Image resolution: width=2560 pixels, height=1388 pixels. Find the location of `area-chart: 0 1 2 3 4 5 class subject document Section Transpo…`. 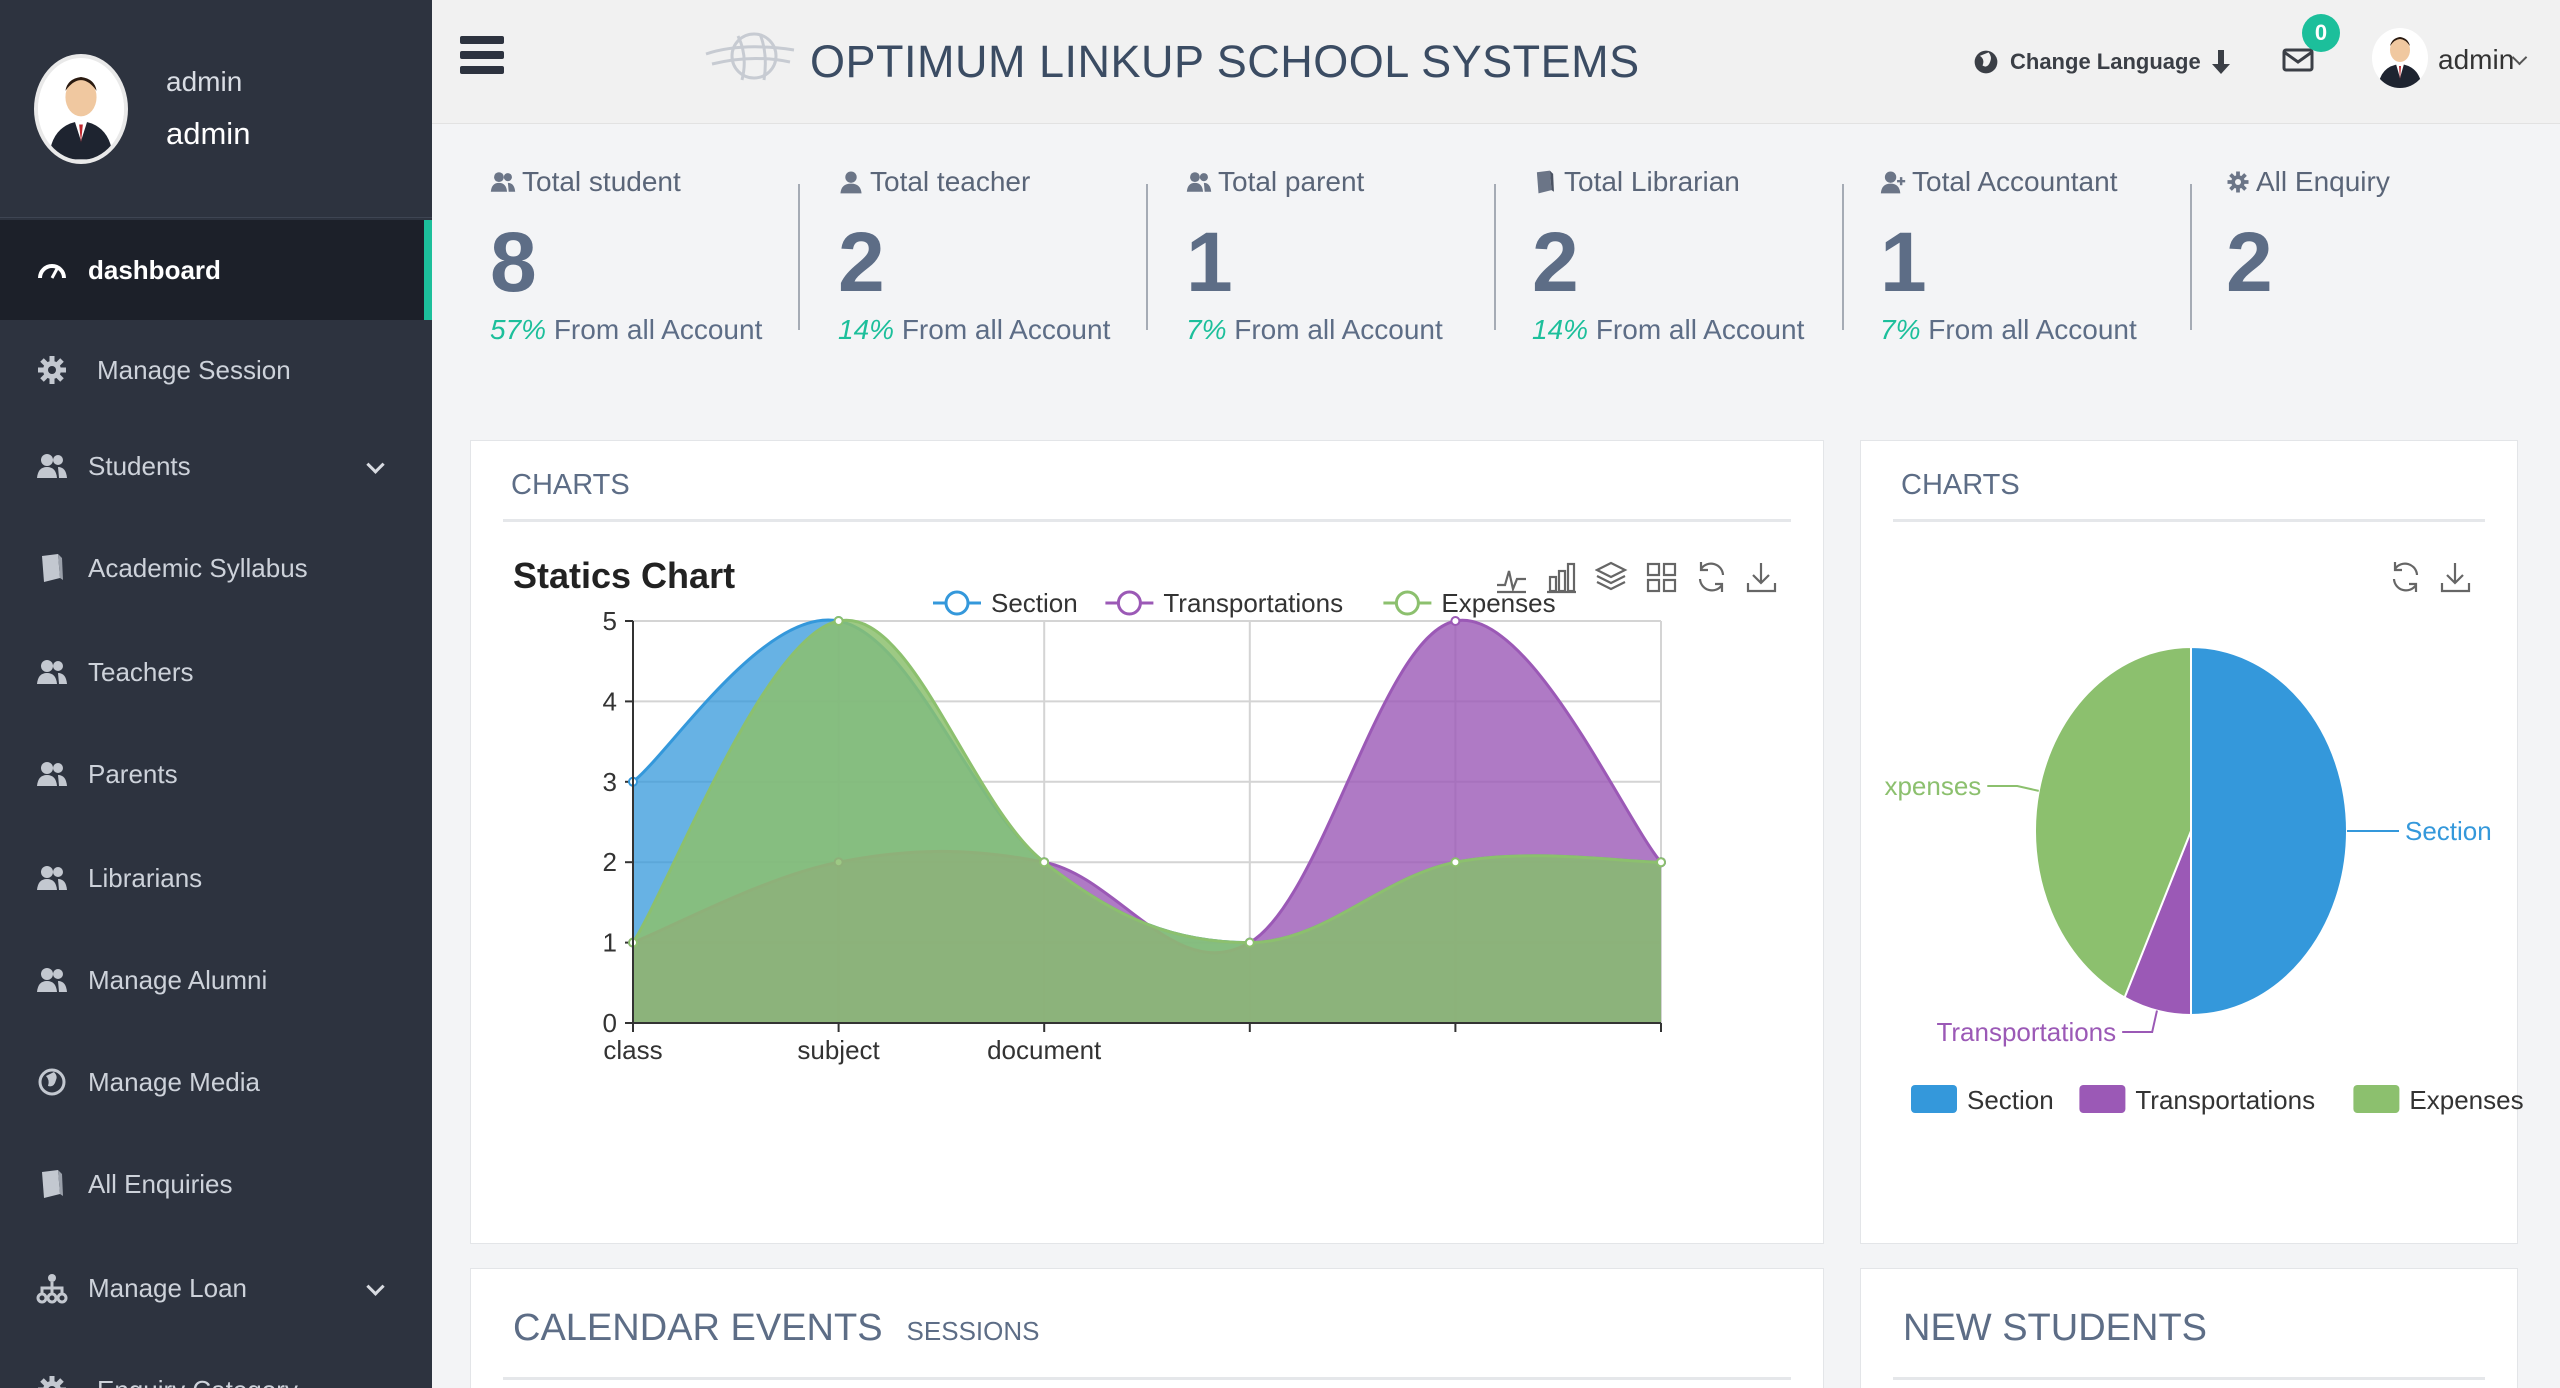

area-chart: 0 1 2 3 4 5 class subject document Section Transpo… is located at coordinates (1134, 826).